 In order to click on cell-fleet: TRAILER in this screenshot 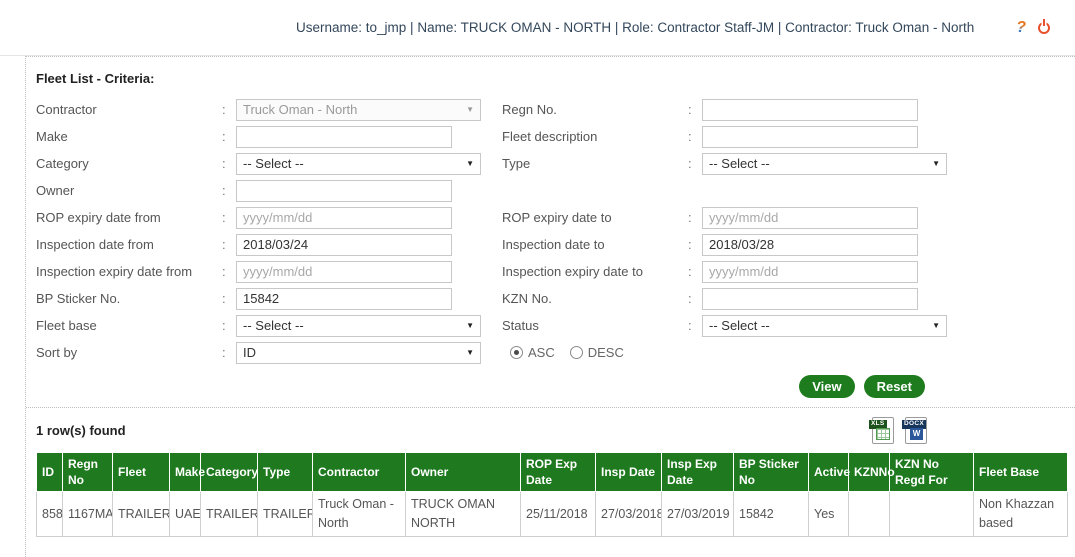, I will do `click(141, 514)`.